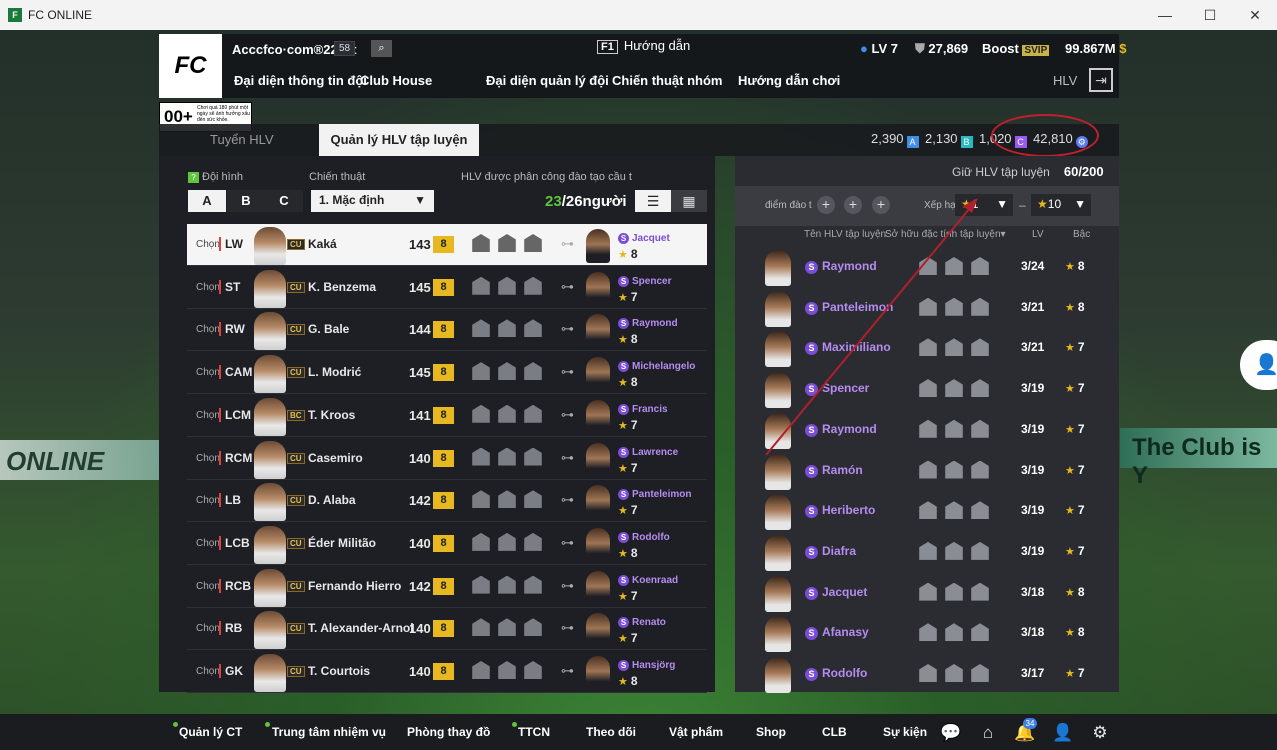 The image size is (1277, 750). I want to click on gear-icon: ⚙, so click(1100, 733).